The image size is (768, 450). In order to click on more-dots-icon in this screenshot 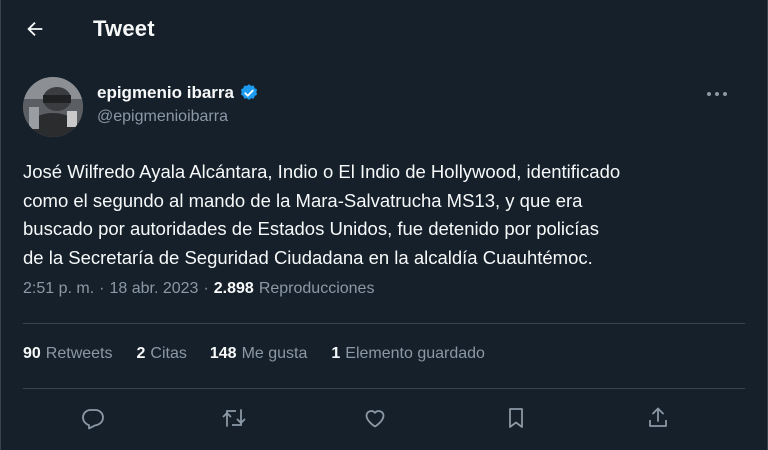, I will do `click(717, 94)`.